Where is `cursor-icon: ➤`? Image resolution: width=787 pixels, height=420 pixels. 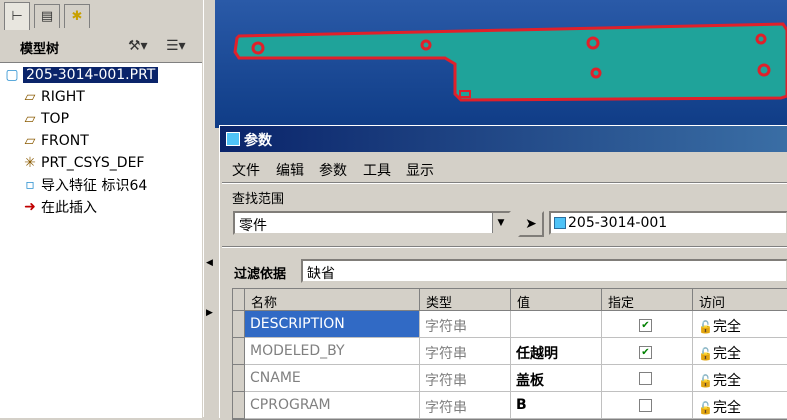 cursor-icon: ➤ is located at coordinates (531, 224).